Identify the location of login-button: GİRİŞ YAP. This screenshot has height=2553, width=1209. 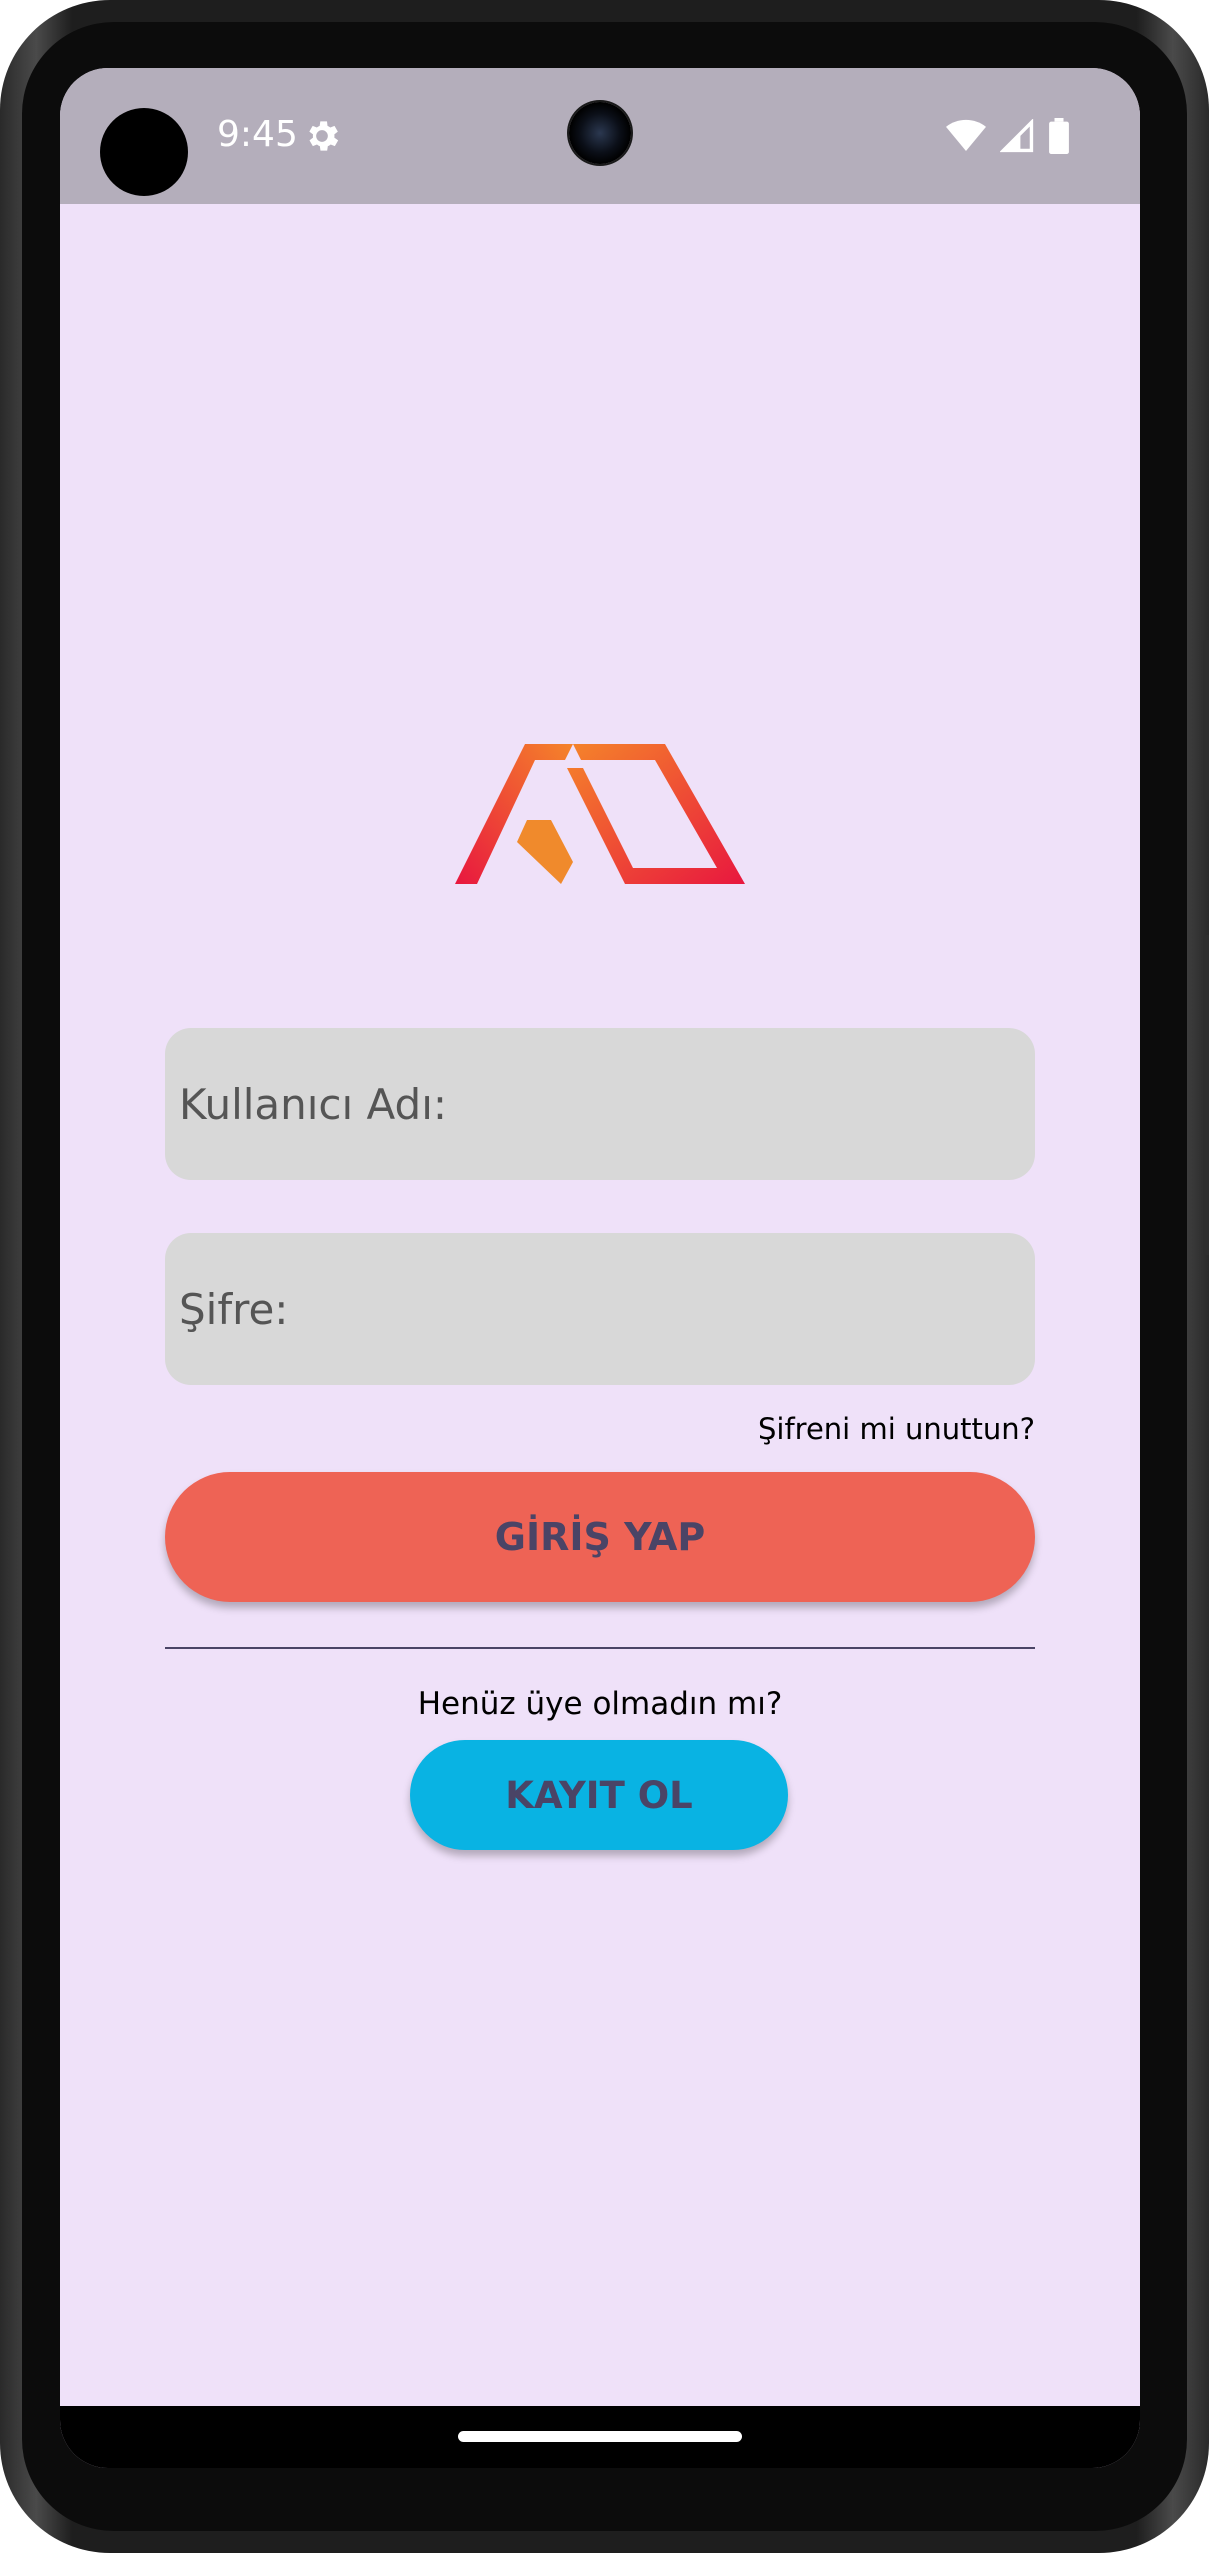
(600, 1537).